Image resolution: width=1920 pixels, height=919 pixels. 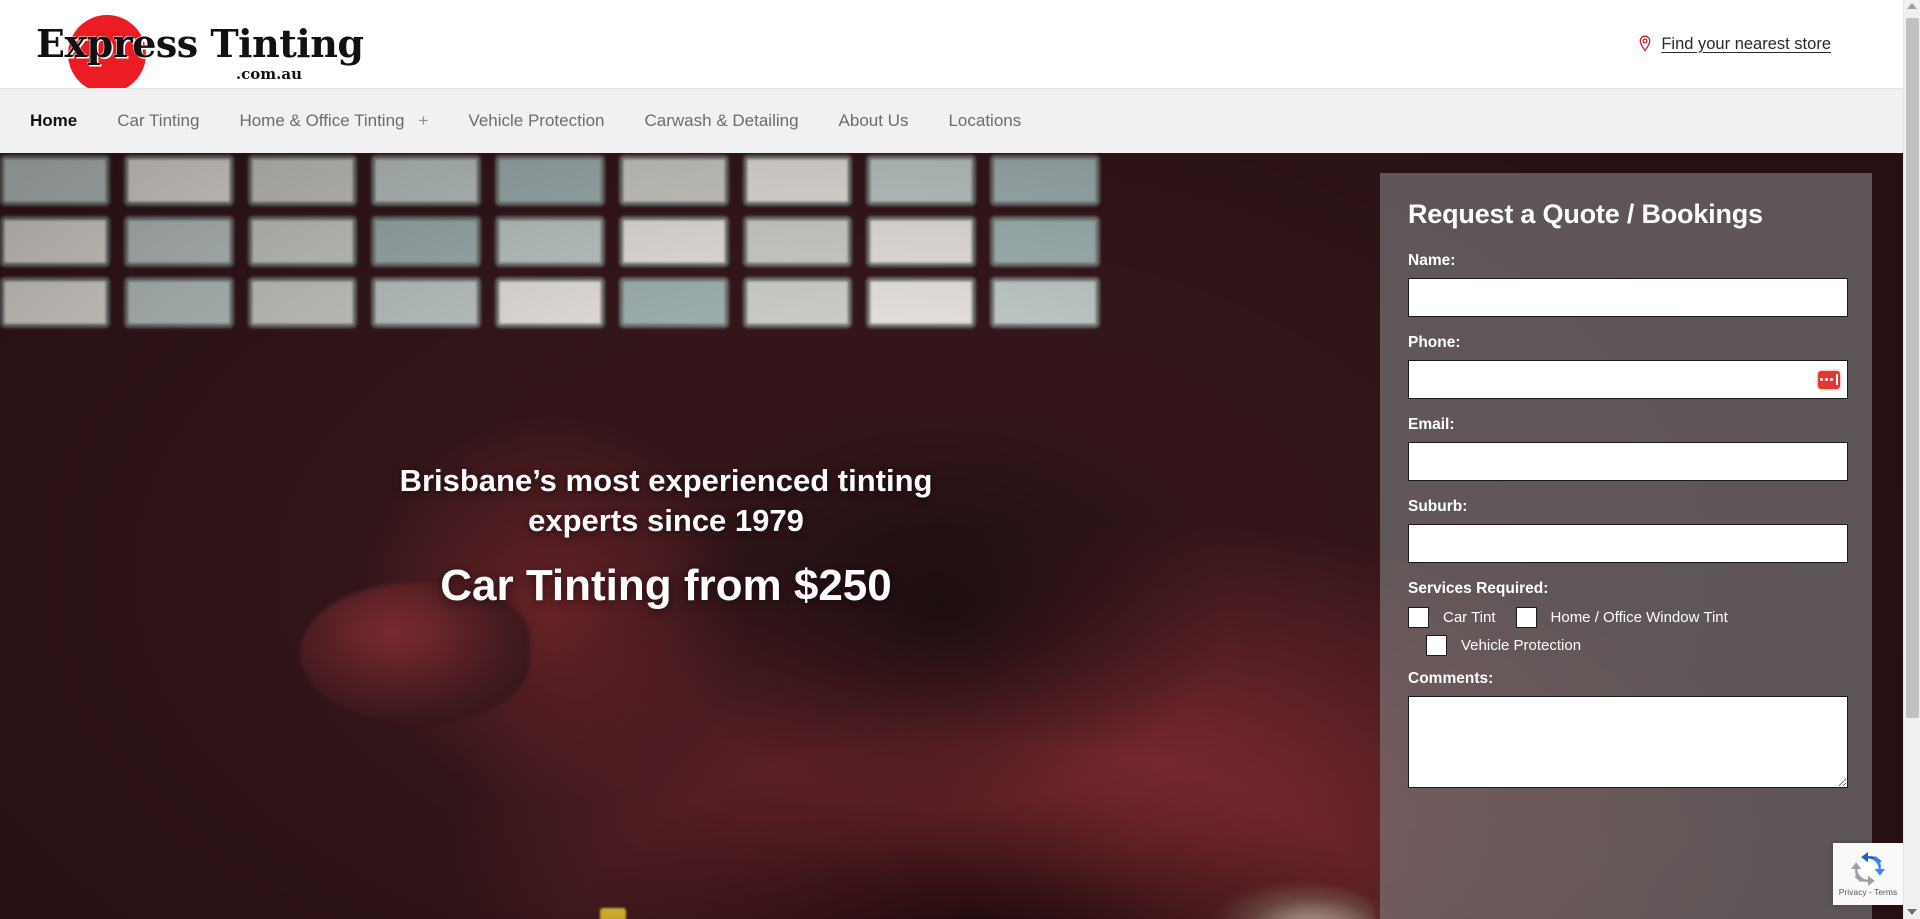 I want to click on checkbox-vehicle-protection: Vehicle Protection, so click(x=1503, y=645).